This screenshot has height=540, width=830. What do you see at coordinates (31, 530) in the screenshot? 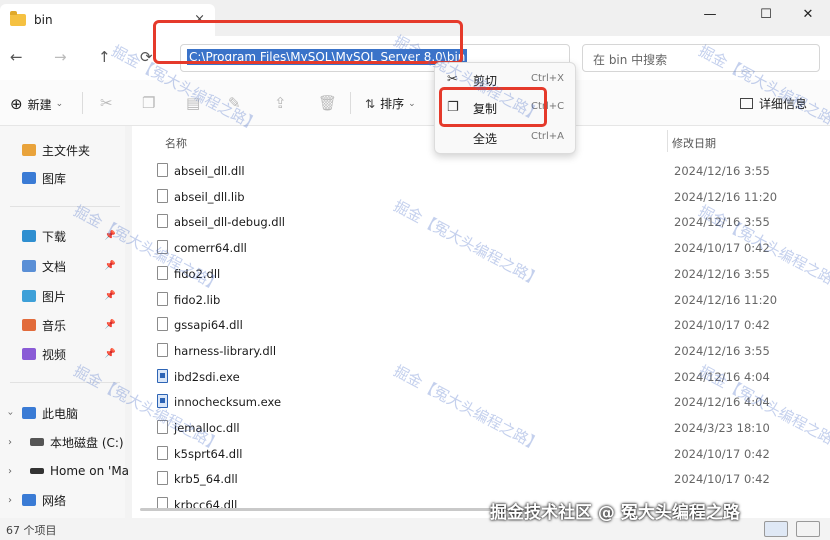
I see `item-count: 67 个项目` at bounding box center [31, 530].